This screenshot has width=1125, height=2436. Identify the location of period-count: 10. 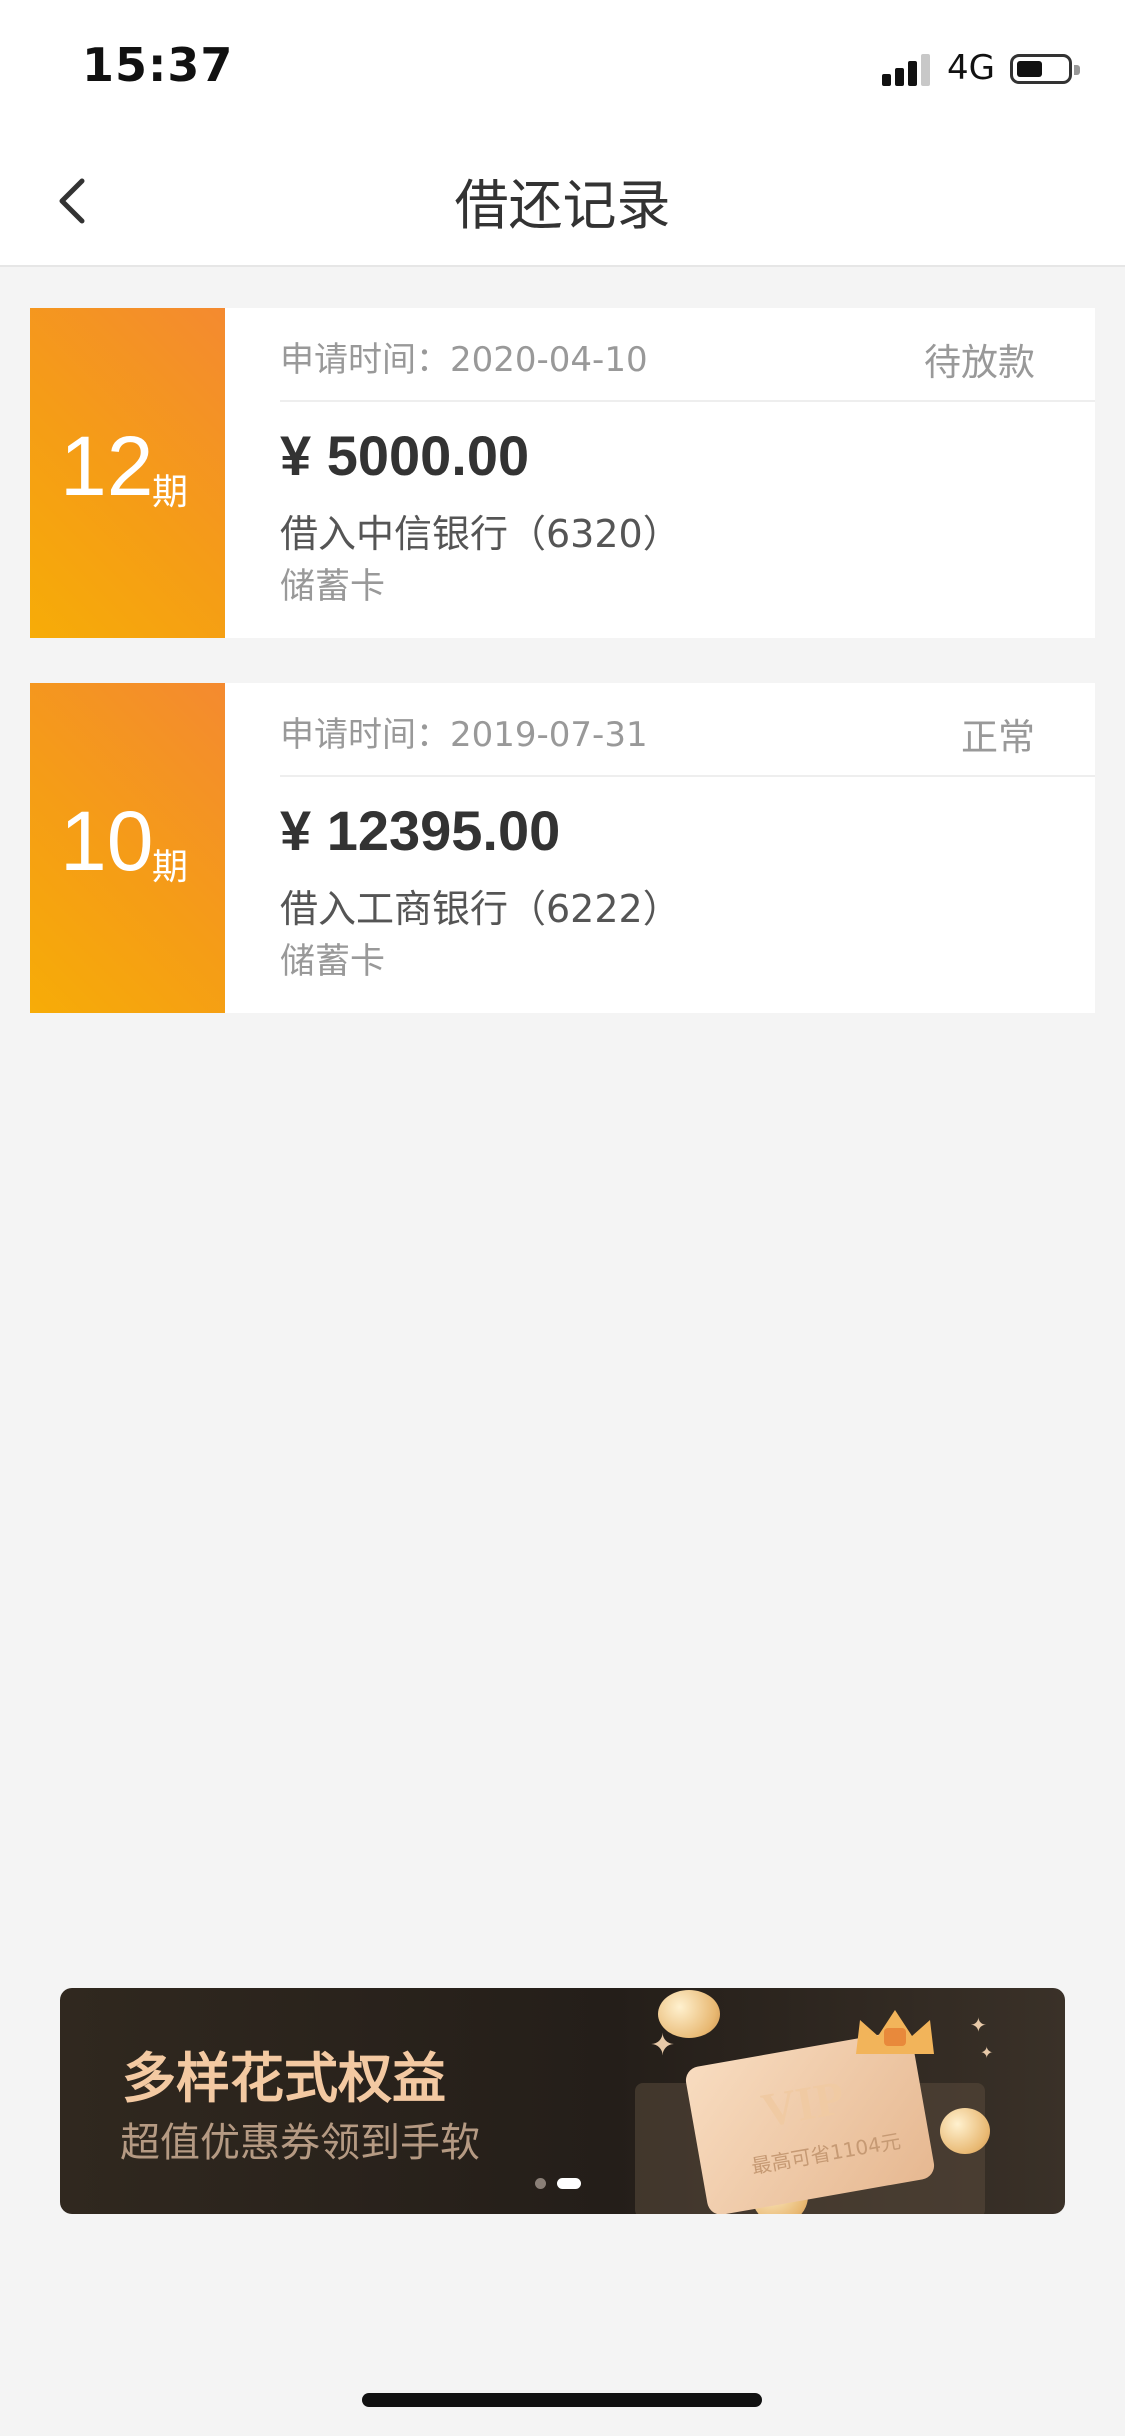
(107, 841).